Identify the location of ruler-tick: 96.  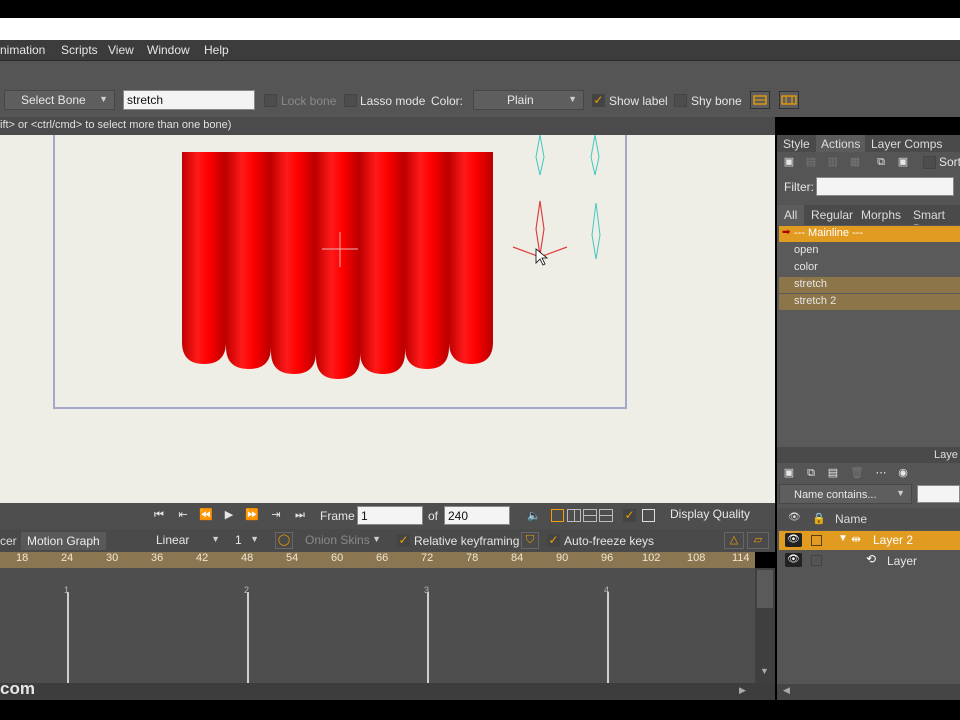
(607, 558).